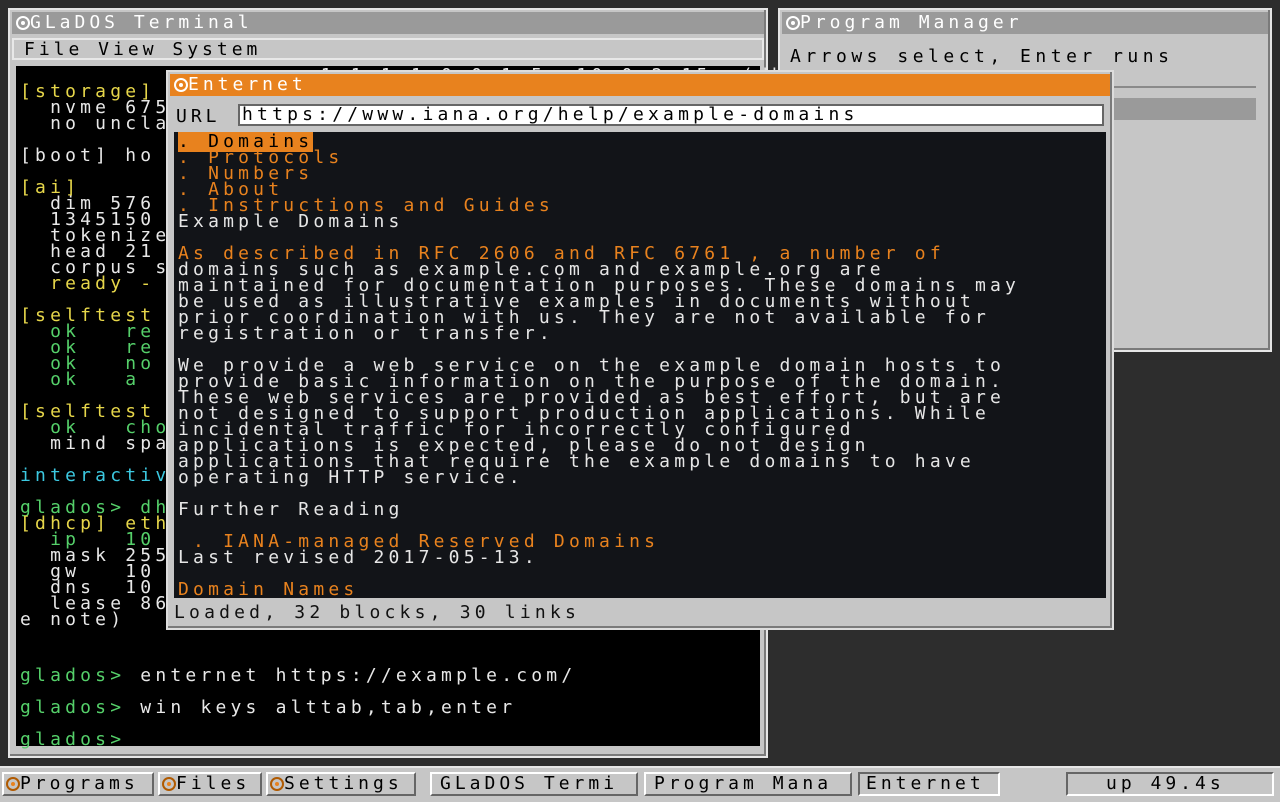  I want to click on terminal-line: [boot] ho, so click(88, 155).